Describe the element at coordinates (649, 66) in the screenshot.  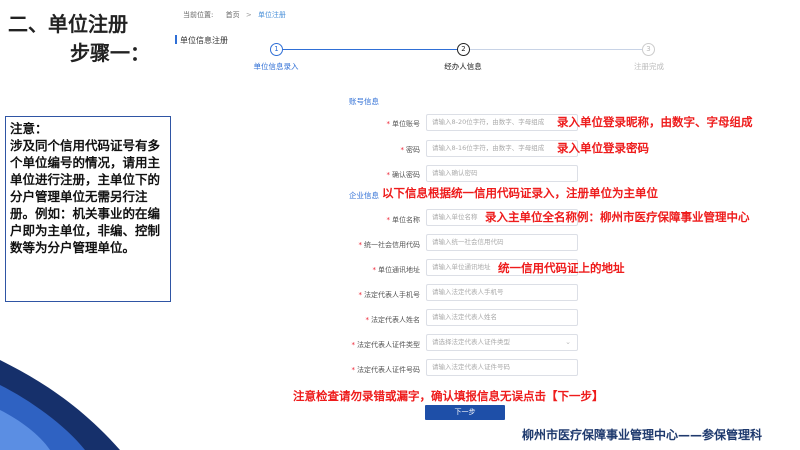
I see `step-3-label: 注册完成` at that location.